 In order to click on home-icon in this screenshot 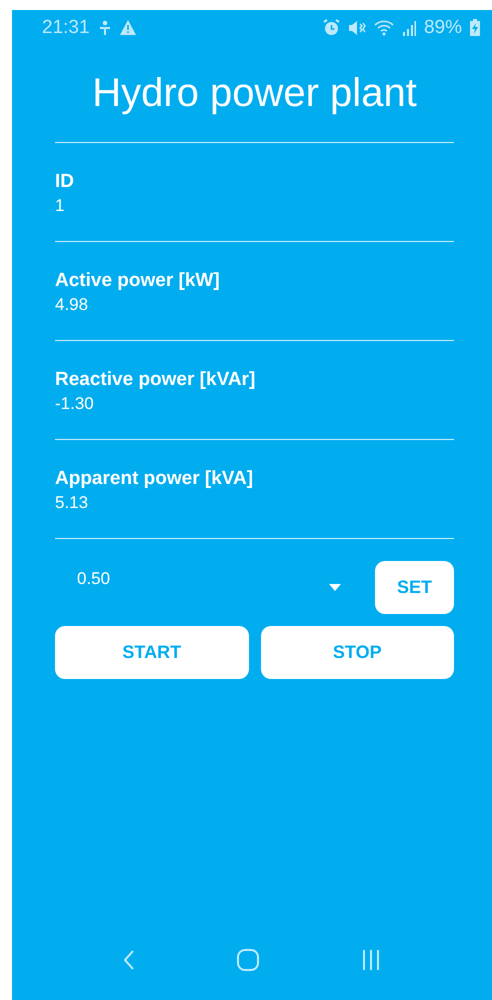, I will do `click(248, 960)`.